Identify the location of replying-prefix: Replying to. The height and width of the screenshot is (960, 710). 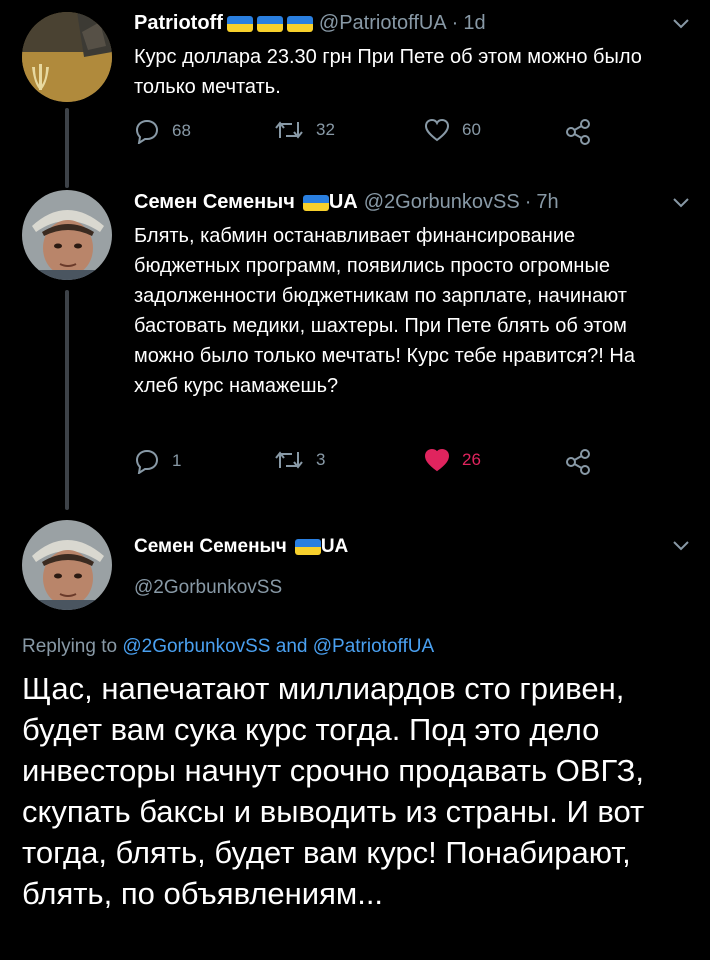
(70, 646).